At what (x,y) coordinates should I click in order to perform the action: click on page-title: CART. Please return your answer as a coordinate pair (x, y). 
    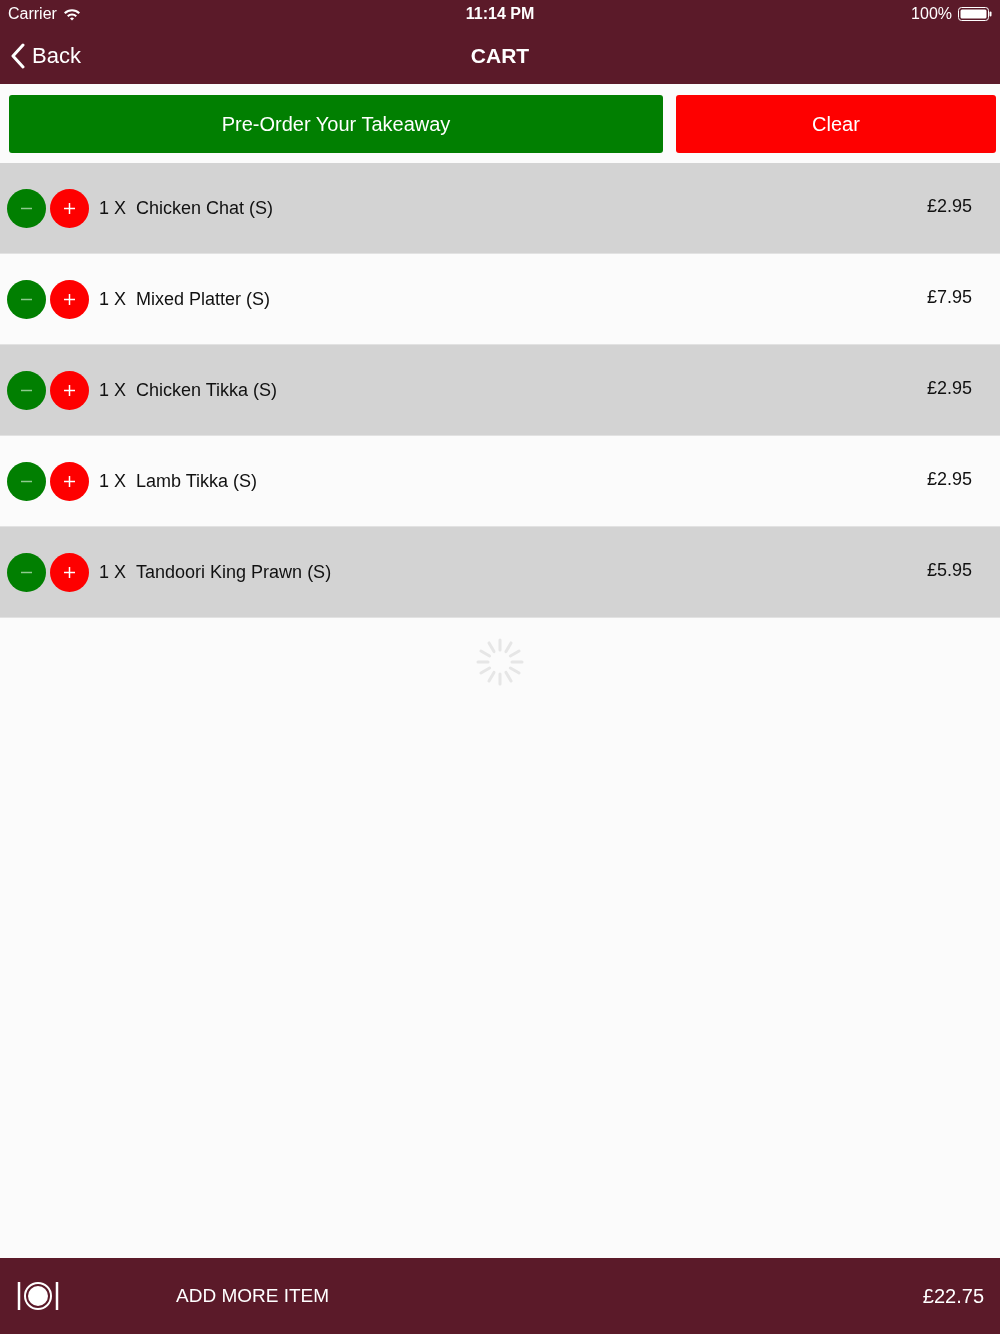
    Looking at the image, I should click on (500, 56).